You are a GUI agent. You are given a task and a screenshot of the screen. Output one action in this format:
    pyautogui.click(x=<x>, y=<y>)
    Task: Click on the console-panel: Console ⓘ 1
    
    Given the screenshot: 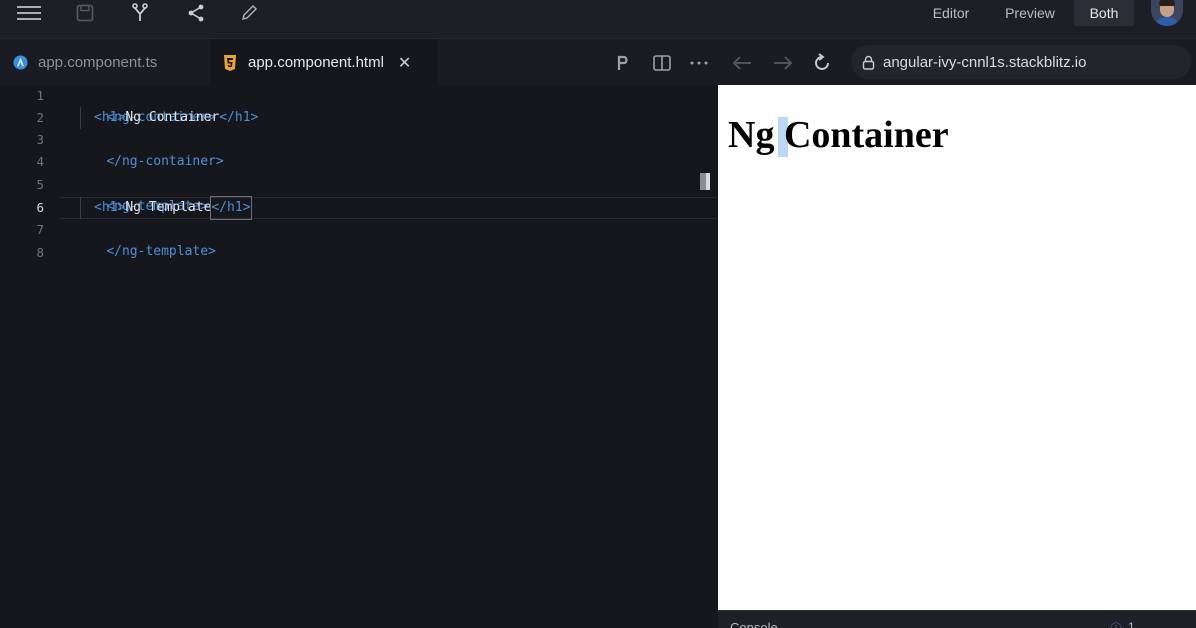 What is the action you would take?
    pyautogui.click(x=957, y=619)
    